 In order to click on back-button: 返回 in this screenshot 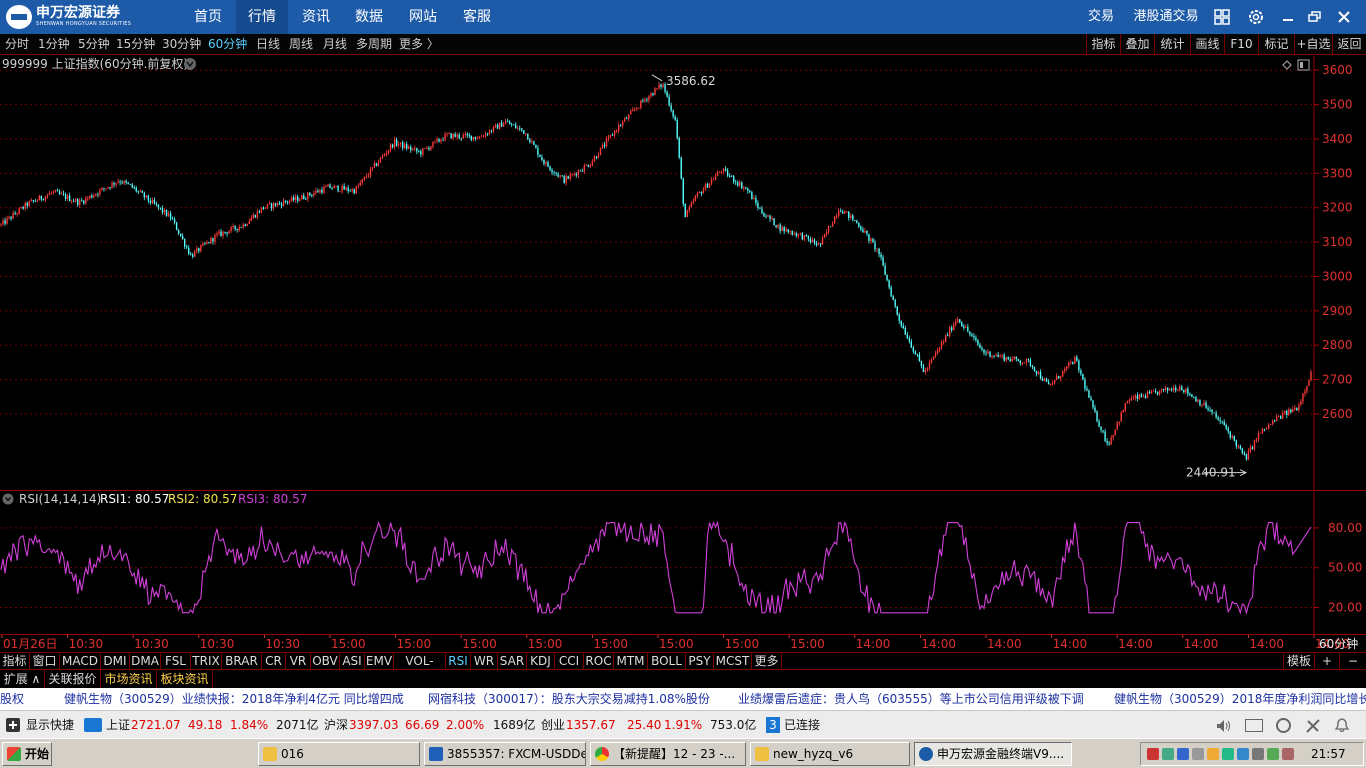, I will do `click(1349, 44)`.